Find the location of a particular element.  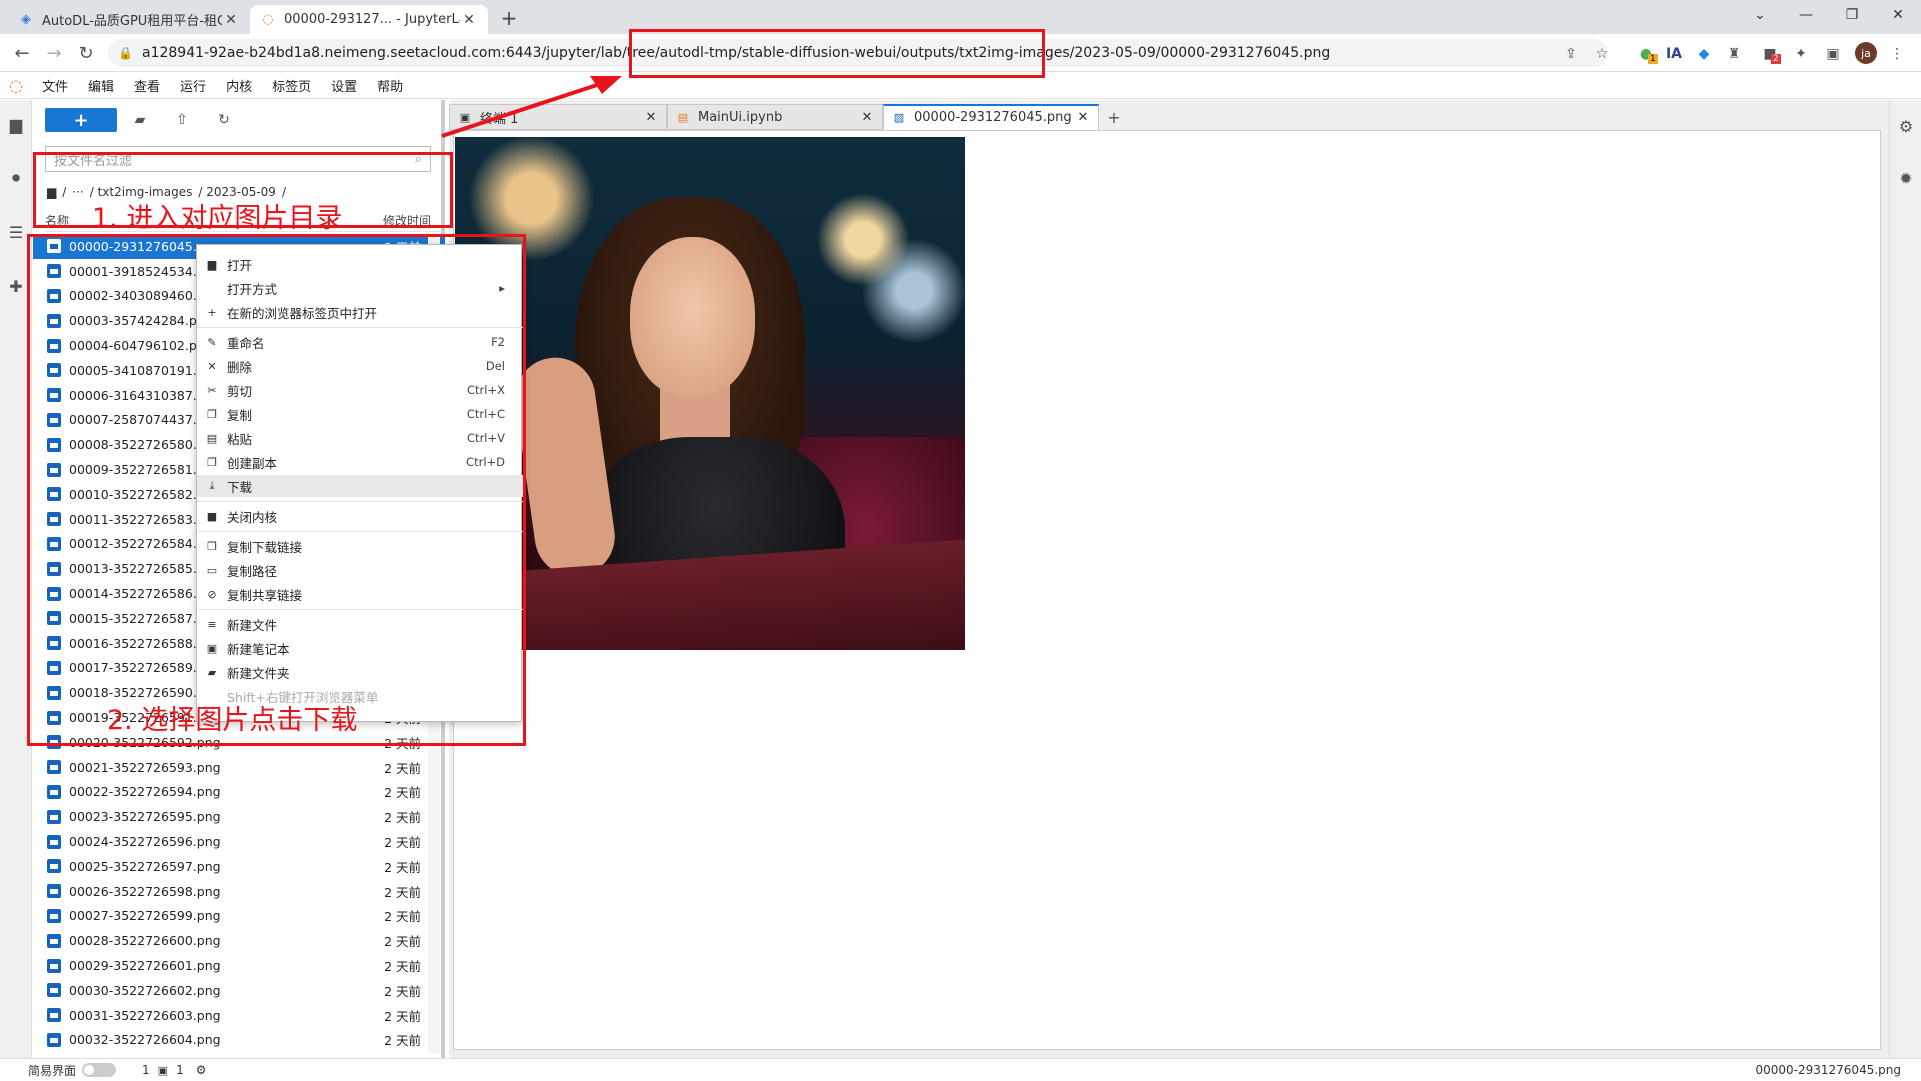

new-launcher-button: + is located at coordinates (81, 120).